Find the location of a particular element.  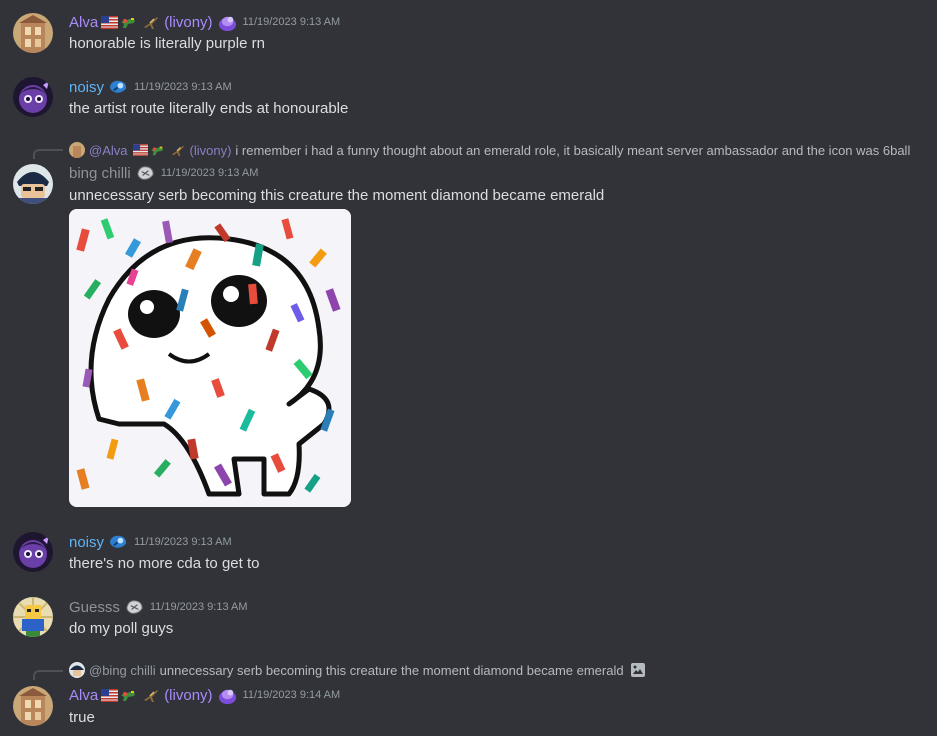

message-text: do my poll guys is located at coordinates (121, 628).